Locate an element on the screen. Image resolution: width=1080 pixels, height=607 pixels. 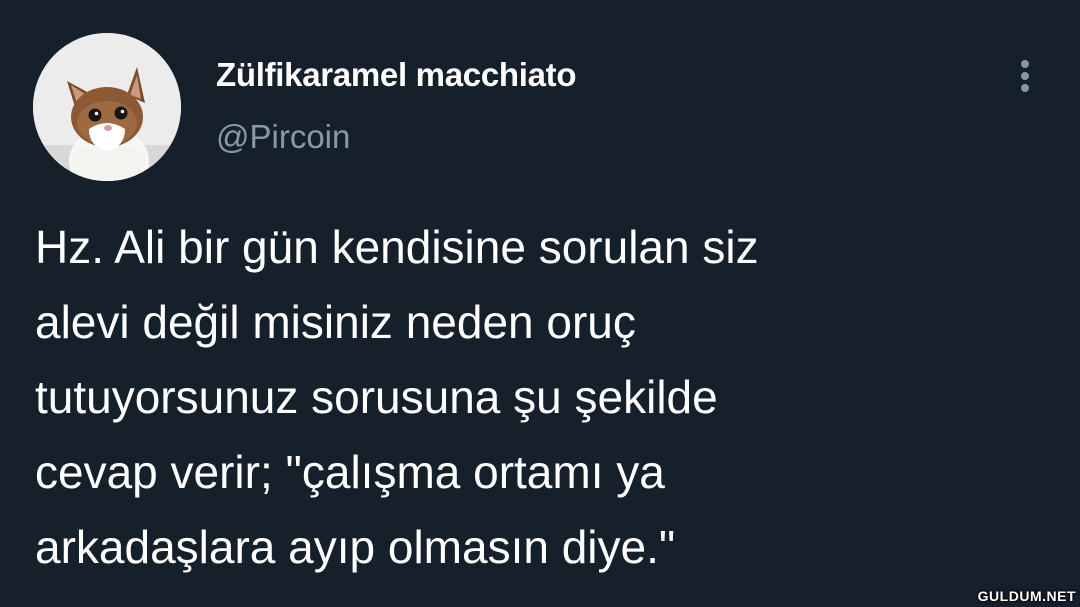
tweet-text-line: alevi değil misiniz neden oruç is located at coordinates (335, 322).